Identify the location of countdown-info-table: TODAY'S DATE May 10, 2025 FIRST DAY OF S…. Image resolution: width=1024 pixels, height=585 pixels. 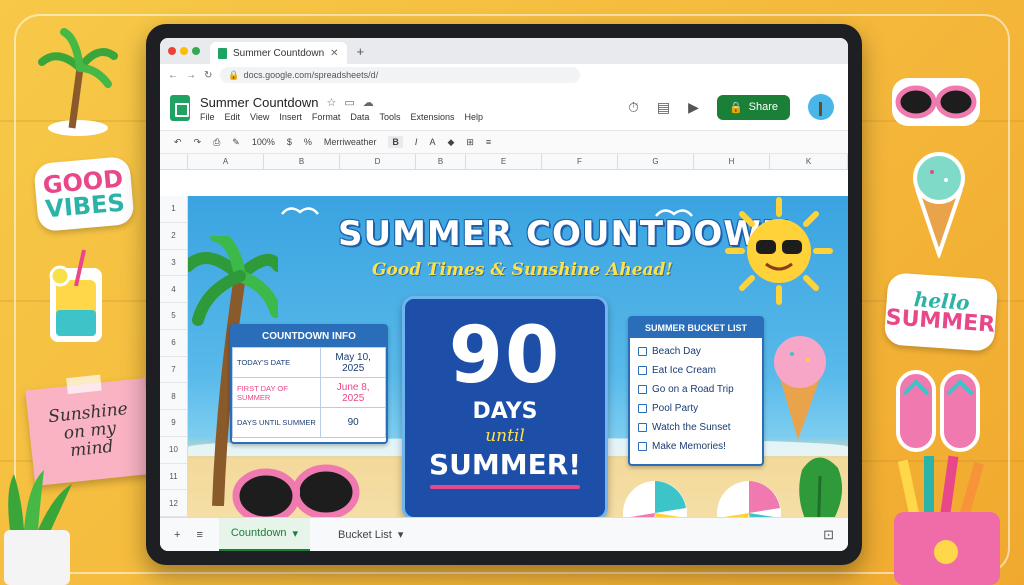
(308, 392).